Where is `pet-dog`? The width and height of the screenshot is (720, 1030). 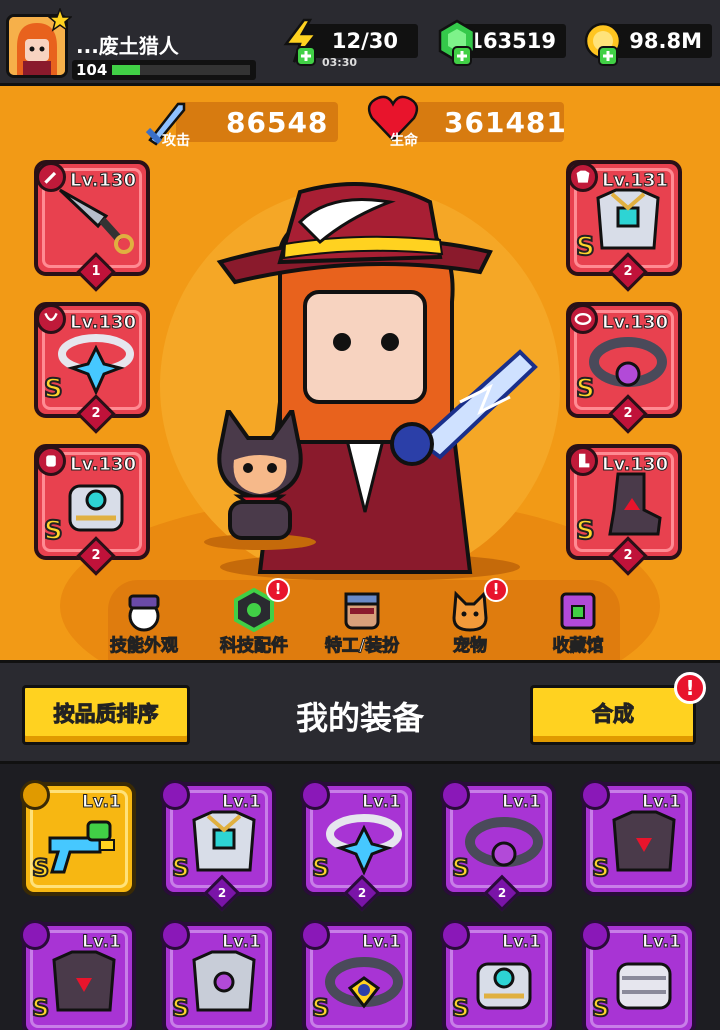 pet-dog is located at coordinates (260, 480).